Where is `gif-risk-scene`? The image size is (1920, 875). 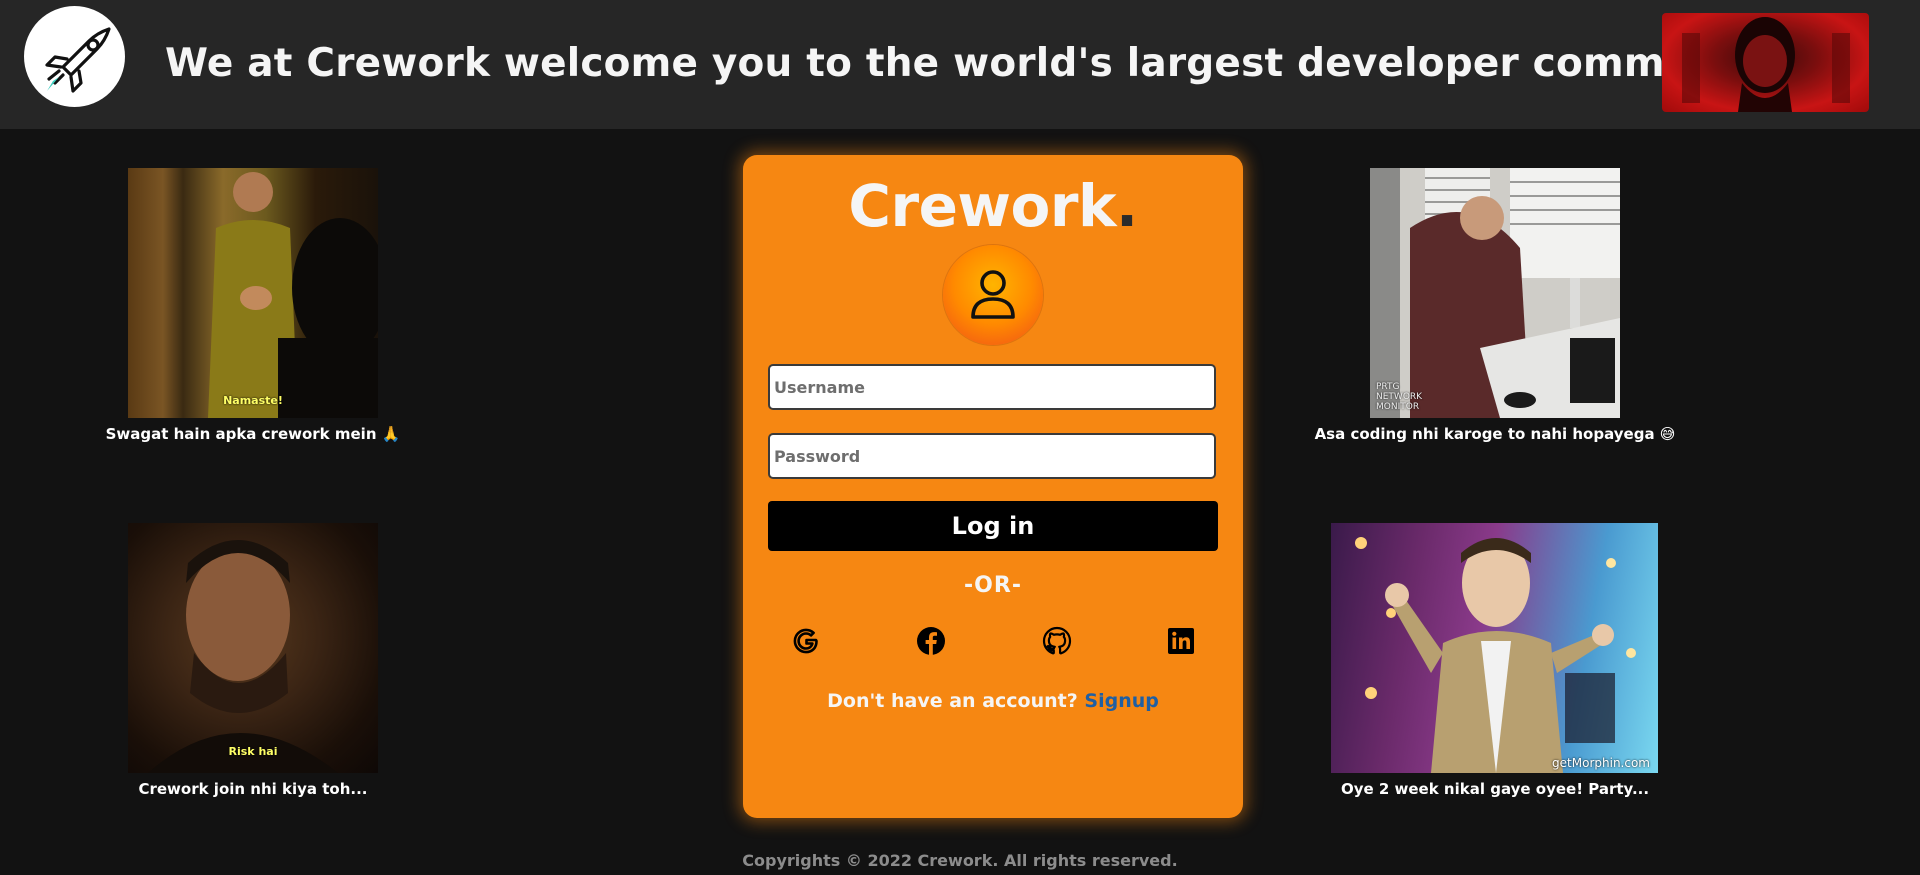
gif-risk-scene is located at coordinates (243, 656).